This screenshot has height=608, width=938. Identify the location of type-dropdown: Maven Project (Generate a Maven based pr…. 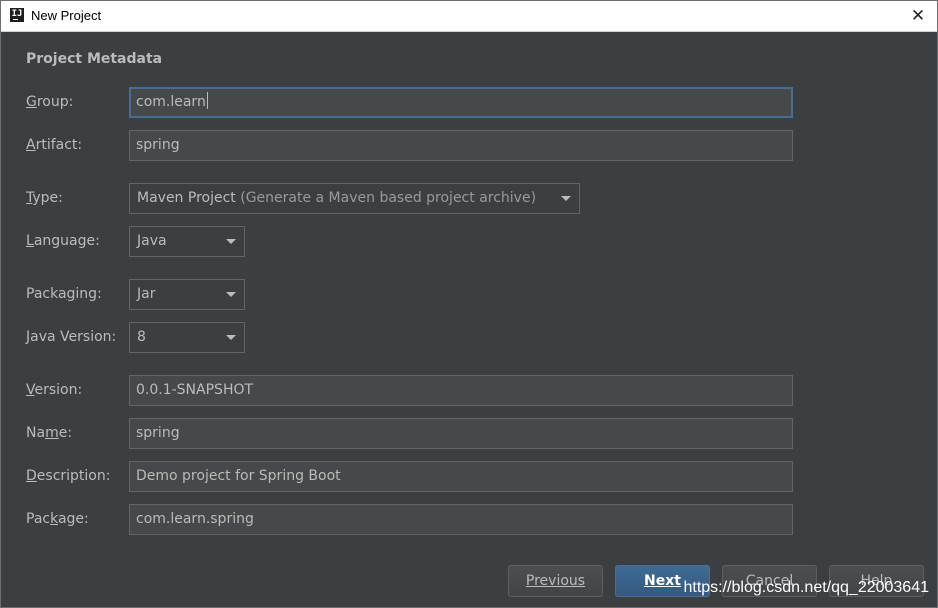
(354, 198).